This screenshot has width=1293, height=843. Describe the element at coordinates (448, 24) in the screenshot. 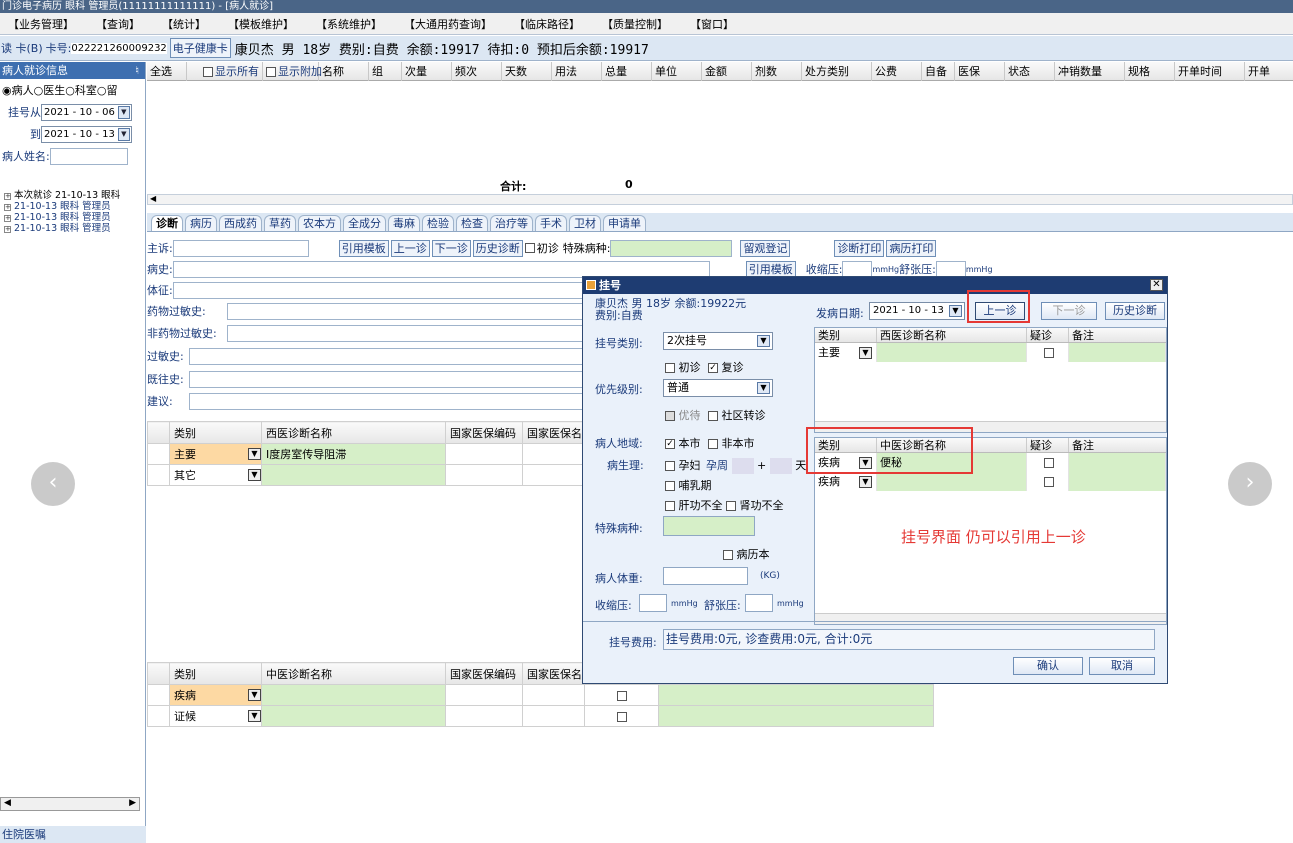

I see `menu-drug-query: 【大通用药查询】` at that location.